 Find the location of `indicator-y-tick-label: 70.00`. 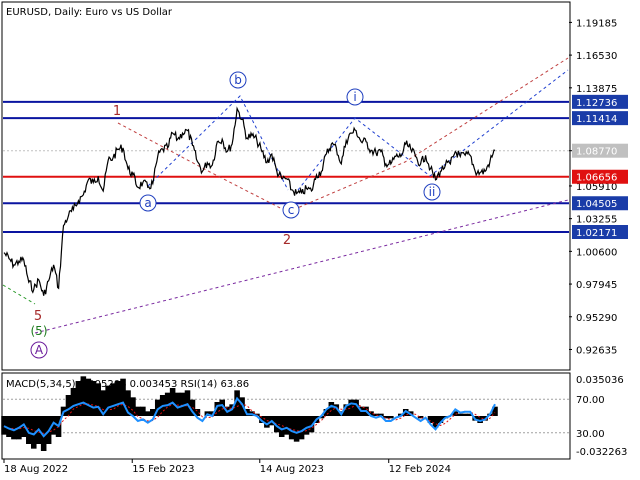

indicator-y-tick-label: 70.00 is located at coordinates (590, 400).